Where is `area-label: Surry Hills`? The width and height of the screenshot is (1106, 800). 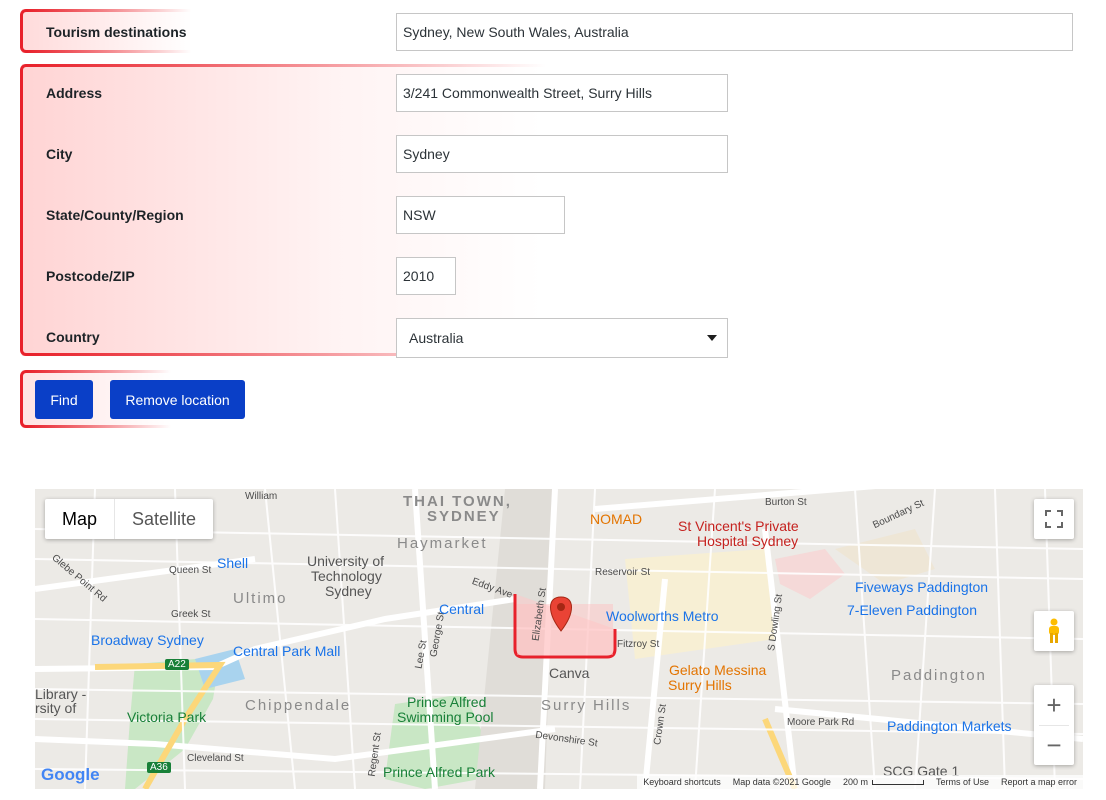
area-label: Surry Hills is located at coordinates (586, 705).